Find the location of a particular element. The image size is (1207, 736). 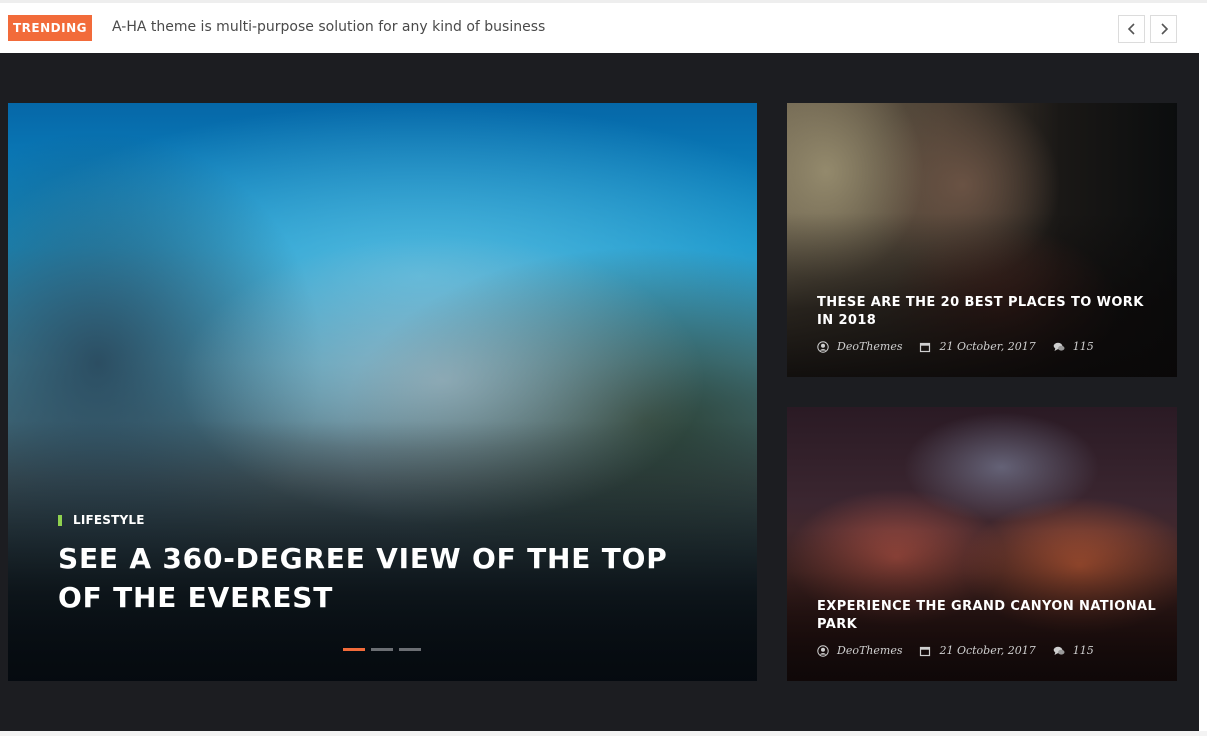

chevron-right-icon is located at coordinates (1164, 29).